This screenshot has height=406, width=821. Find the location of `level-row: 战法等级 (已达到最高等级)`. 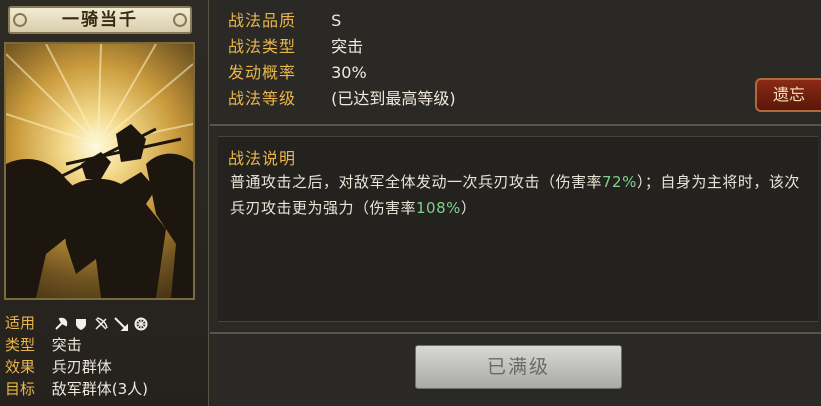

level-row: 战法等级 (已达到最高等级) is located at coordinates (342, 99).